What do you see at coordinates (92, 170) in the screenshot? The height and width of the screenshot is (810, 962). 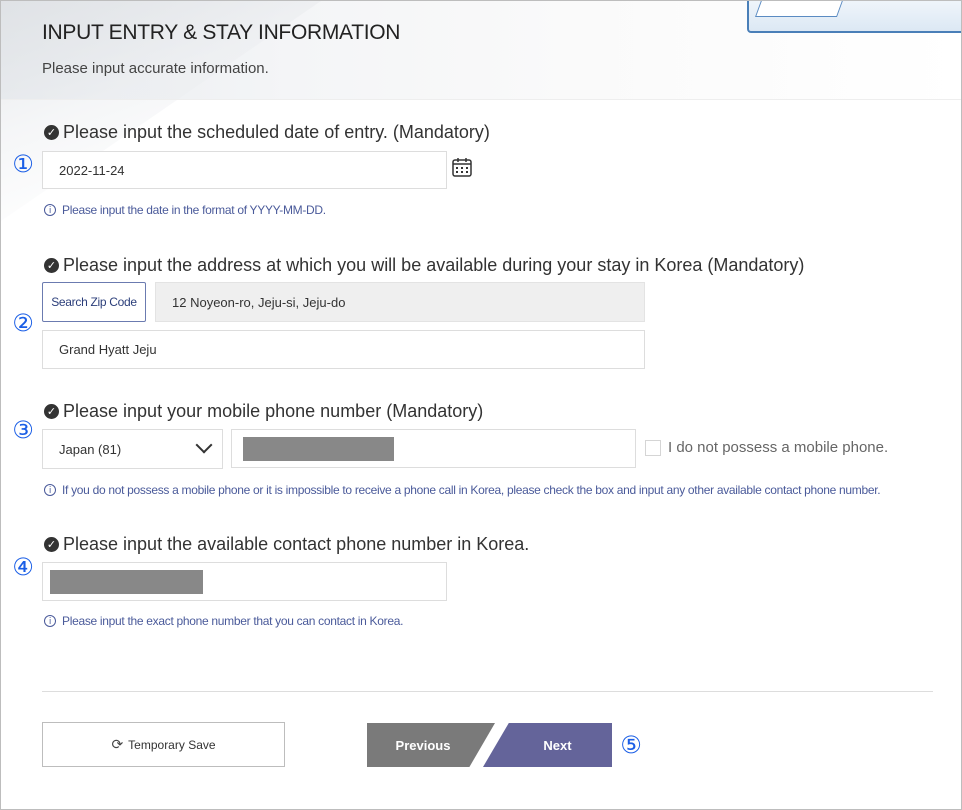 I see `entry-date-value: 2022-11-24` at bounding box center [92, 170].